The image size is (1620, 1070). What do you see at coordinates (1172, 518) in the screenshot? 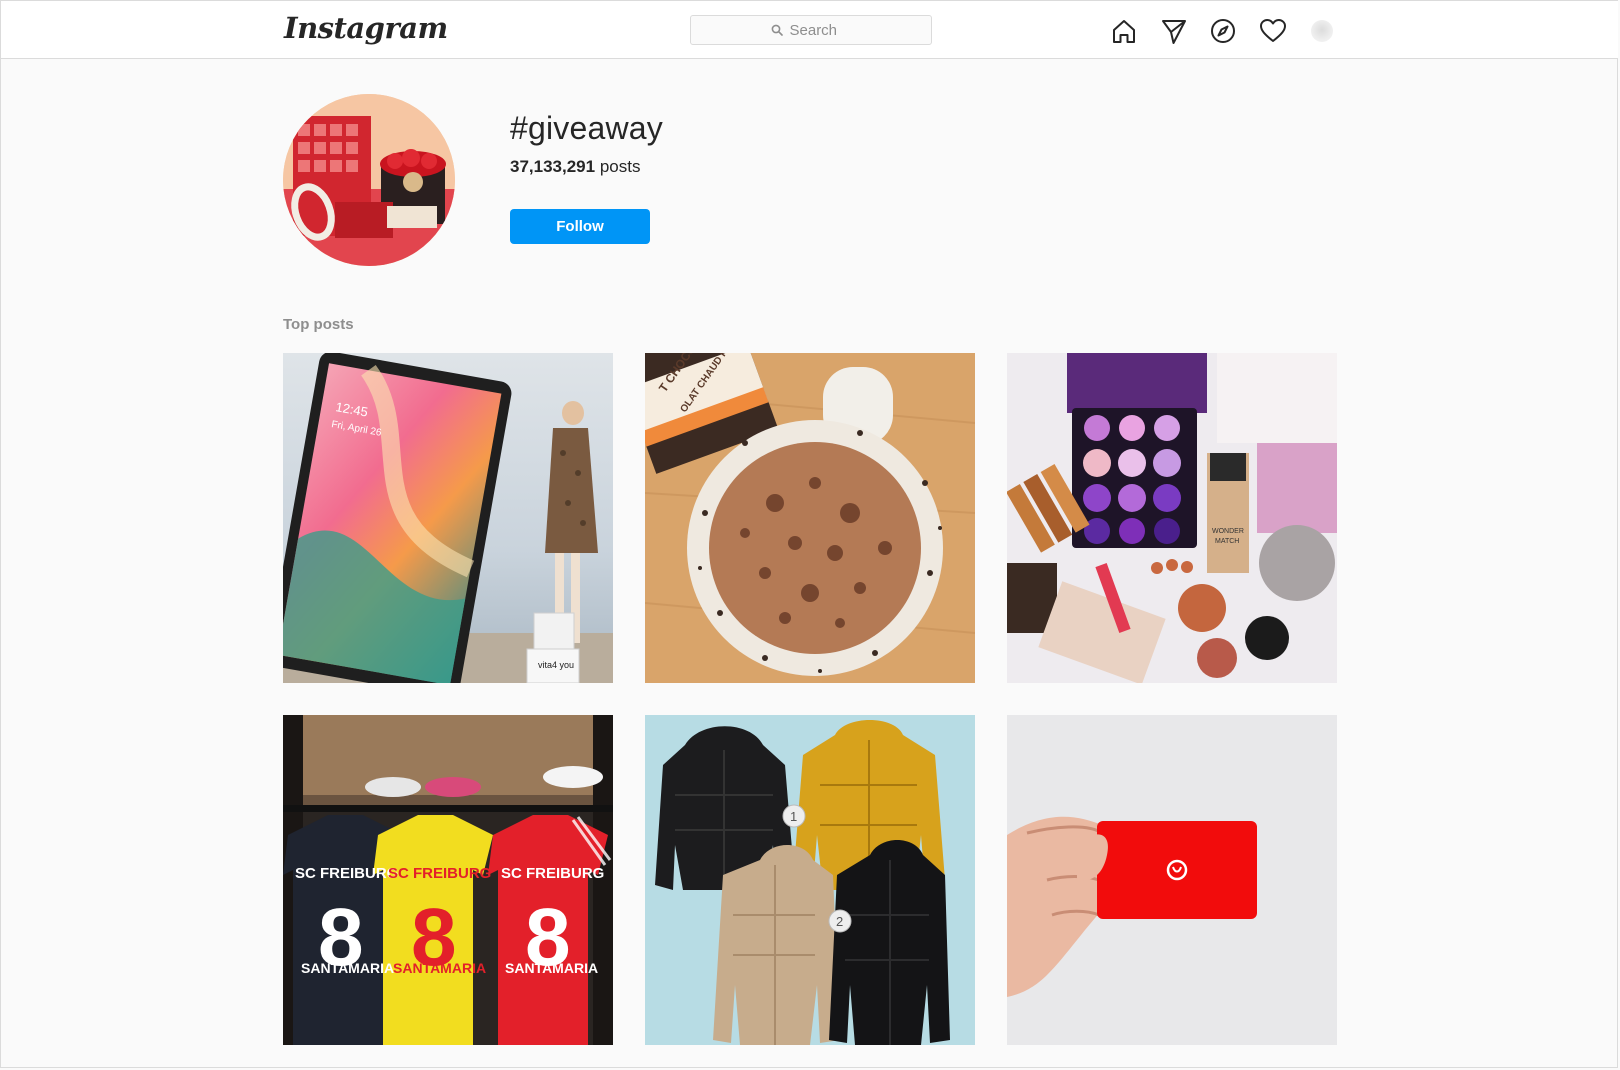
I see `post-tile-makeup: WONDER MATCH` at bounding box center [1172, 518].